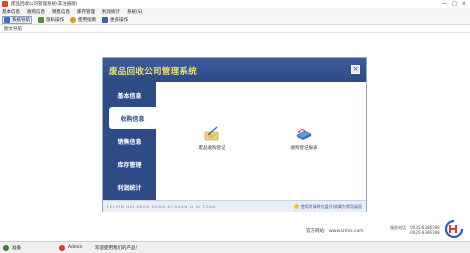 The image size is (470, 253). What do you see at coordinates (235, 11) in the screenshot?
I see `menu-bar: 基本信息 收购信息 销售信息 库存管理 利润统计 系统(S)` at bounding box center [235, 11].